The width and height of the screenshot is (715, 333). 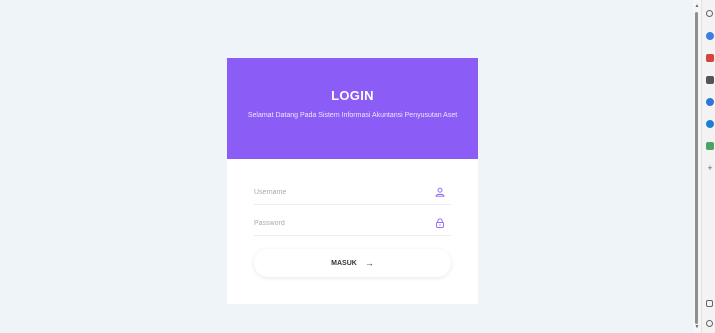 What do you see at coordinates (710, 58) in the screenshot?
I see `shopping-icon` at bounding box center [710, 58].